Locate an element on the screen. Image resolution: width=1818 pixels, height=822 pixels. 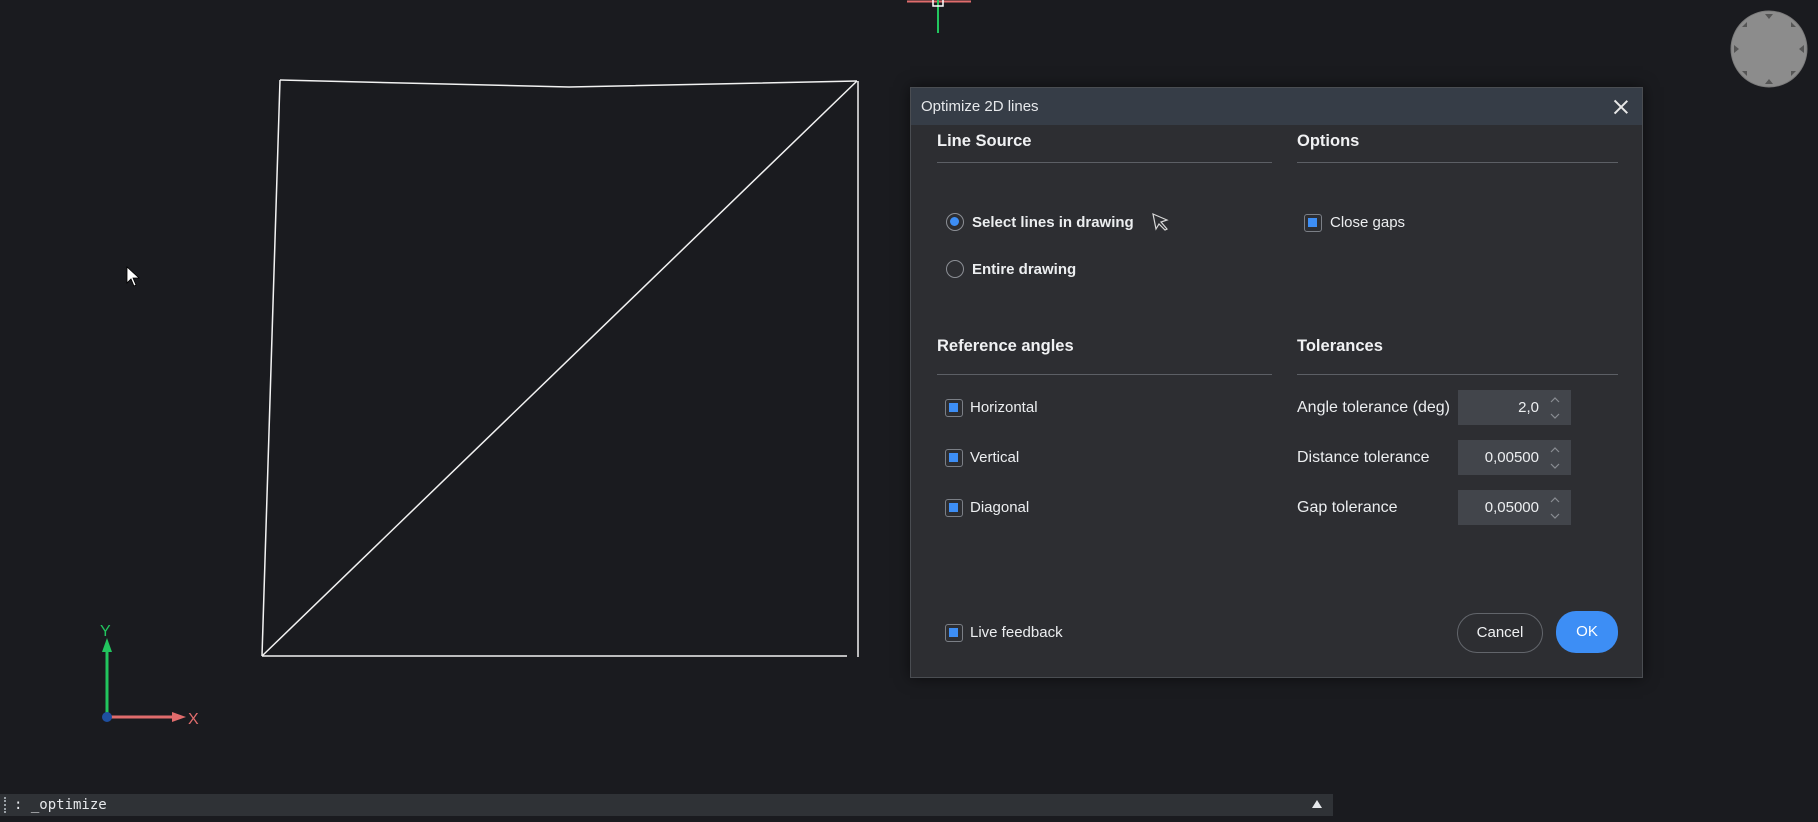
gap-tolerance-value: 0,05000 is located at coordinates (1512, 507).